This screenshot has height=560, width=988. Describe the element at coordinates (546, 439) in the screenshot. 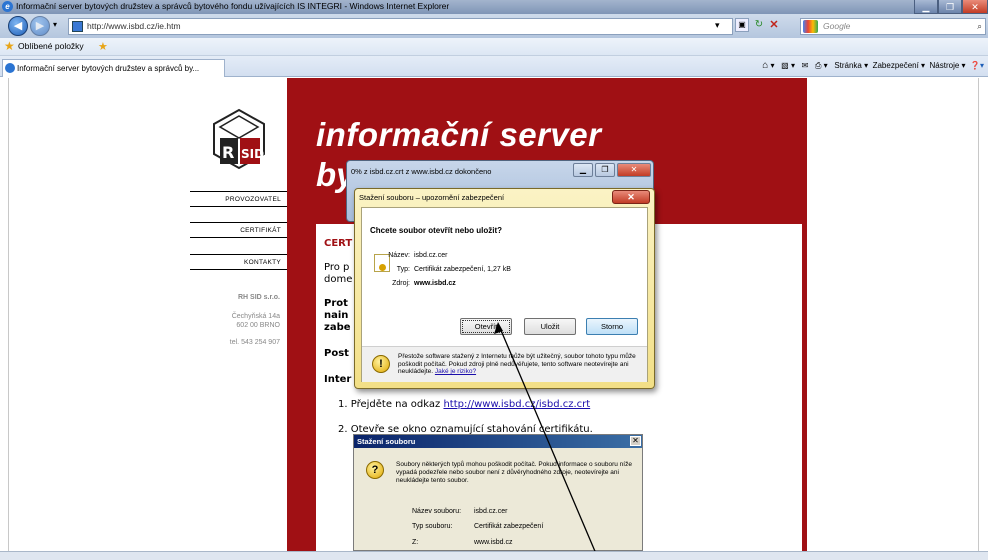

I see `annotation-arrow` at that location.